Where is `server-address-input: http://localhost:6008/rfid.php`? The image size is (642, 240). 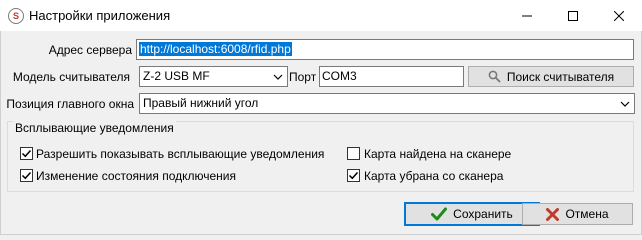
server-address-input: http://localhost:6008/rfid.php is located at coordinates (385, 49).